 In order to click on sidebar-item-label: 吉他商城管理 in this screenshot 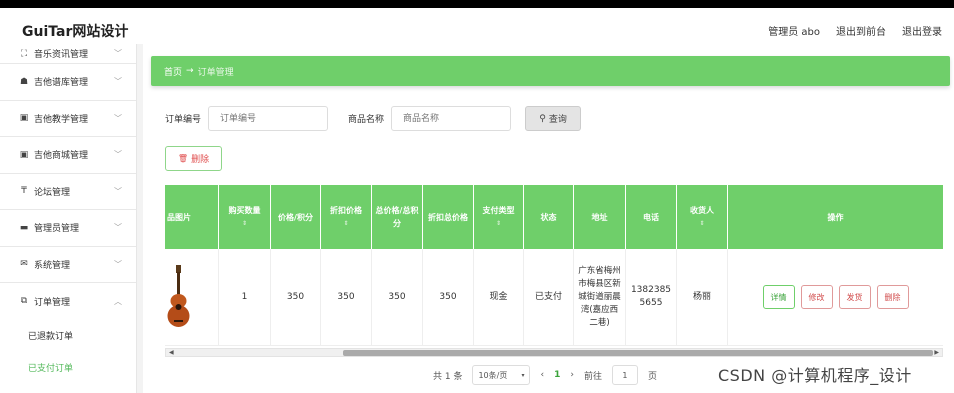, I will do `click(61, 156)`.